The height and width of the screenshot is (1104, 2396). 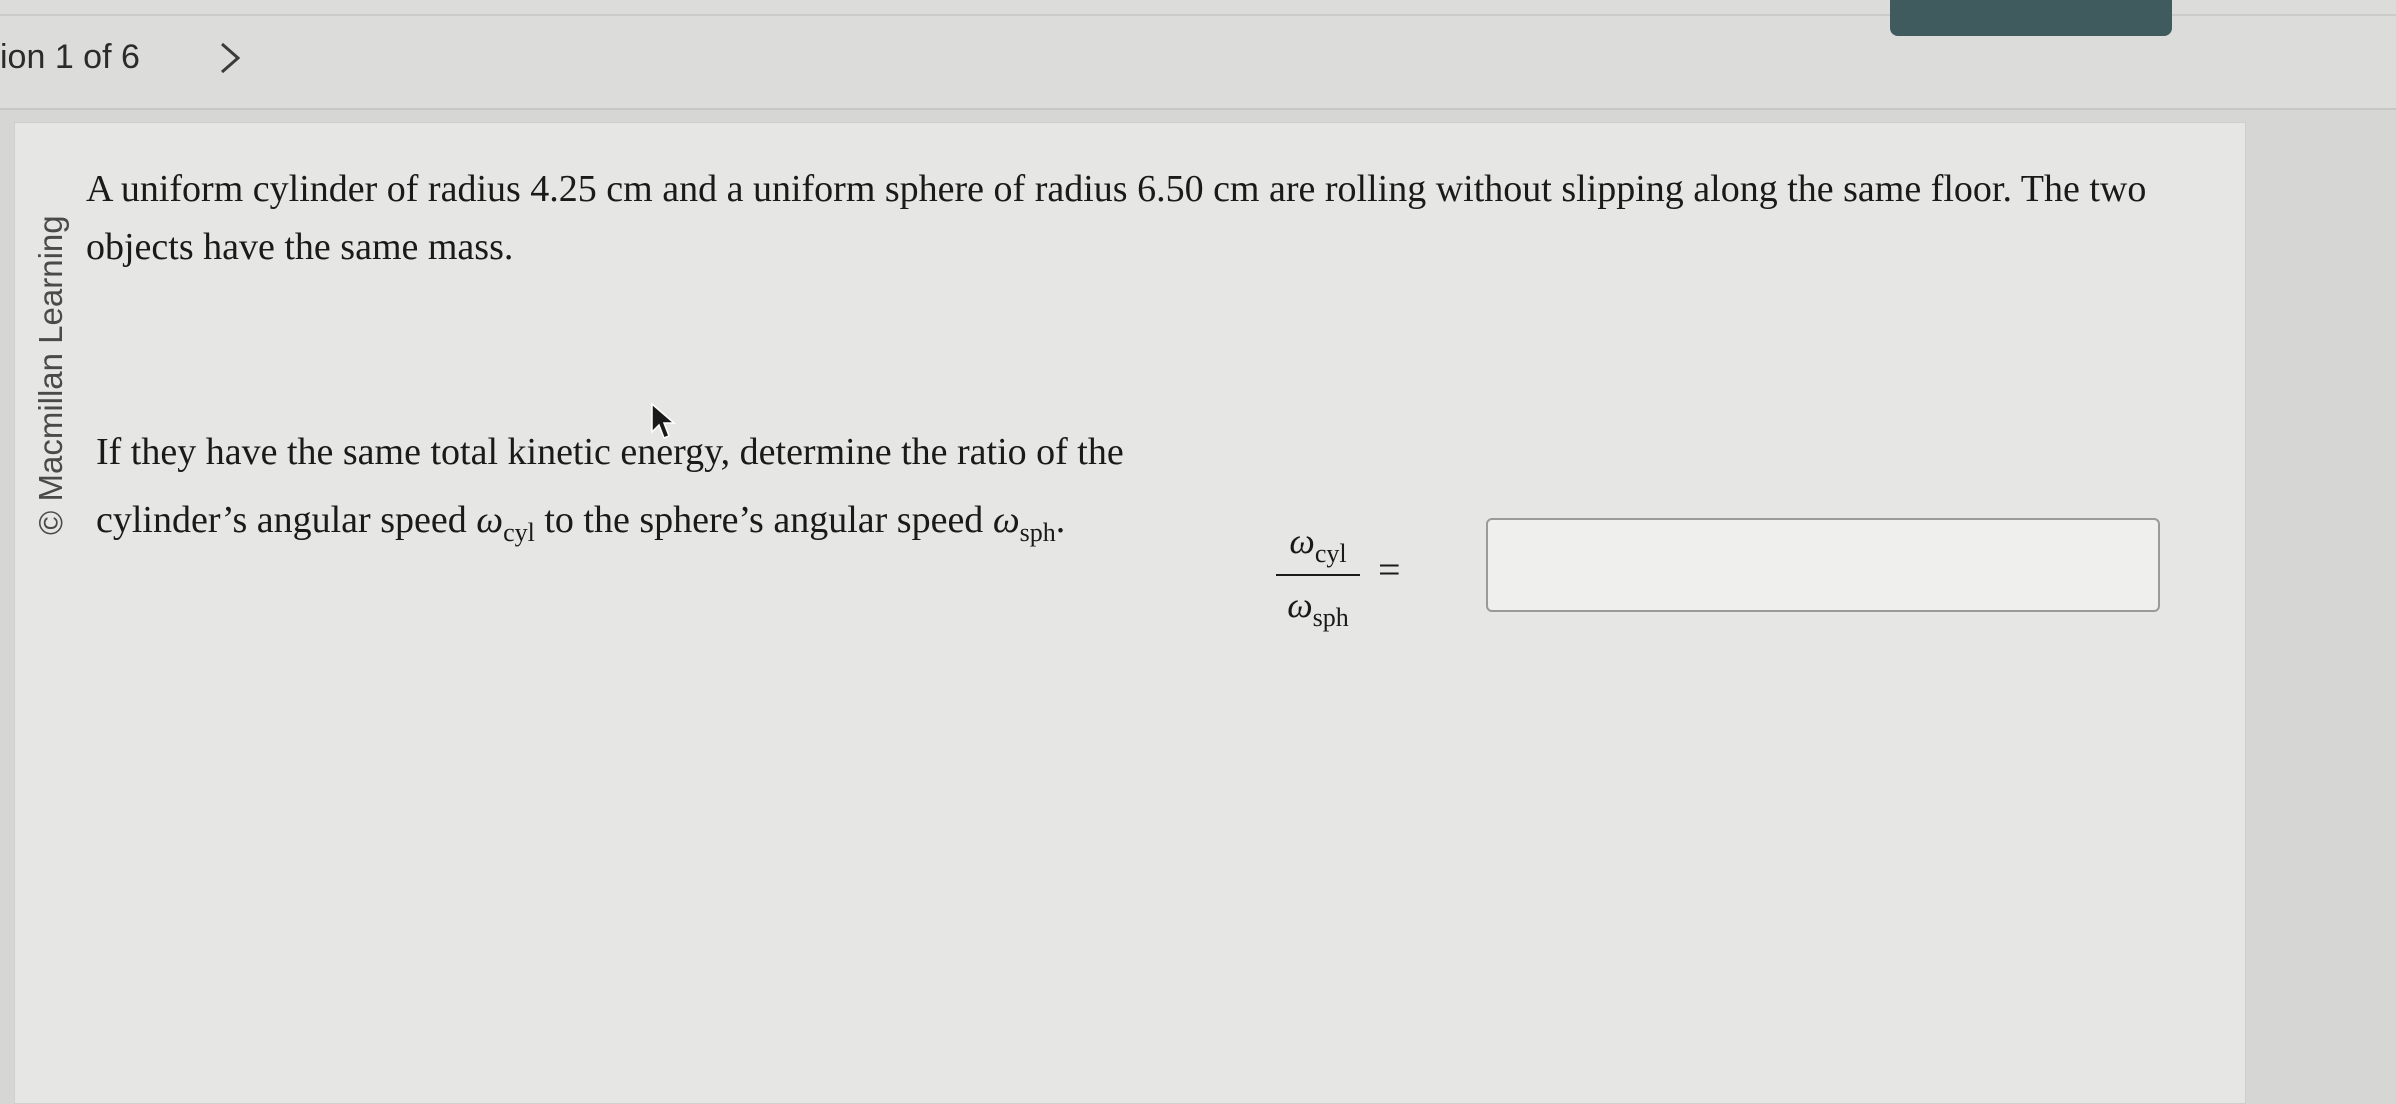 What do you see at coordinates (70, 57) in the screenshot?
I see `question-counter: ion 1 of 6` at bounding box center [70, 57].